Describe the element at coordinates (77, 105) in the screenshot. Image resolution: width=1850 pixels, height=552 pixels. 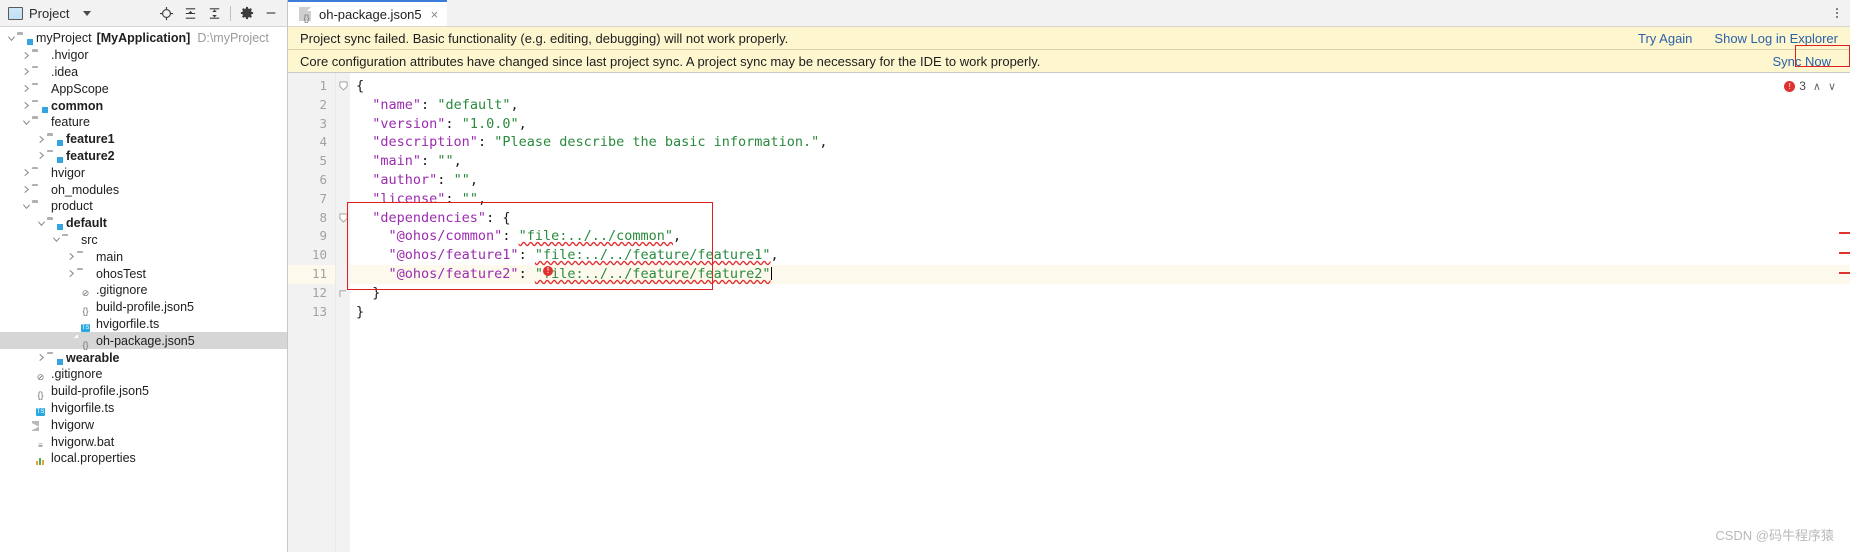
I see `tree-item-label: common` at that location.